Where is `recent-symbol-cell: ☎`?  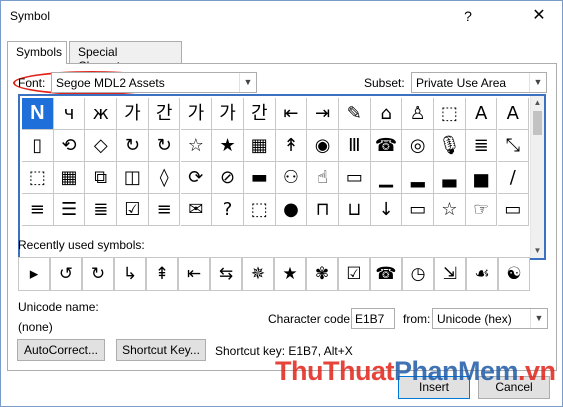 recent-symbol-cell: ☎ is located at coordinates (386, 274).